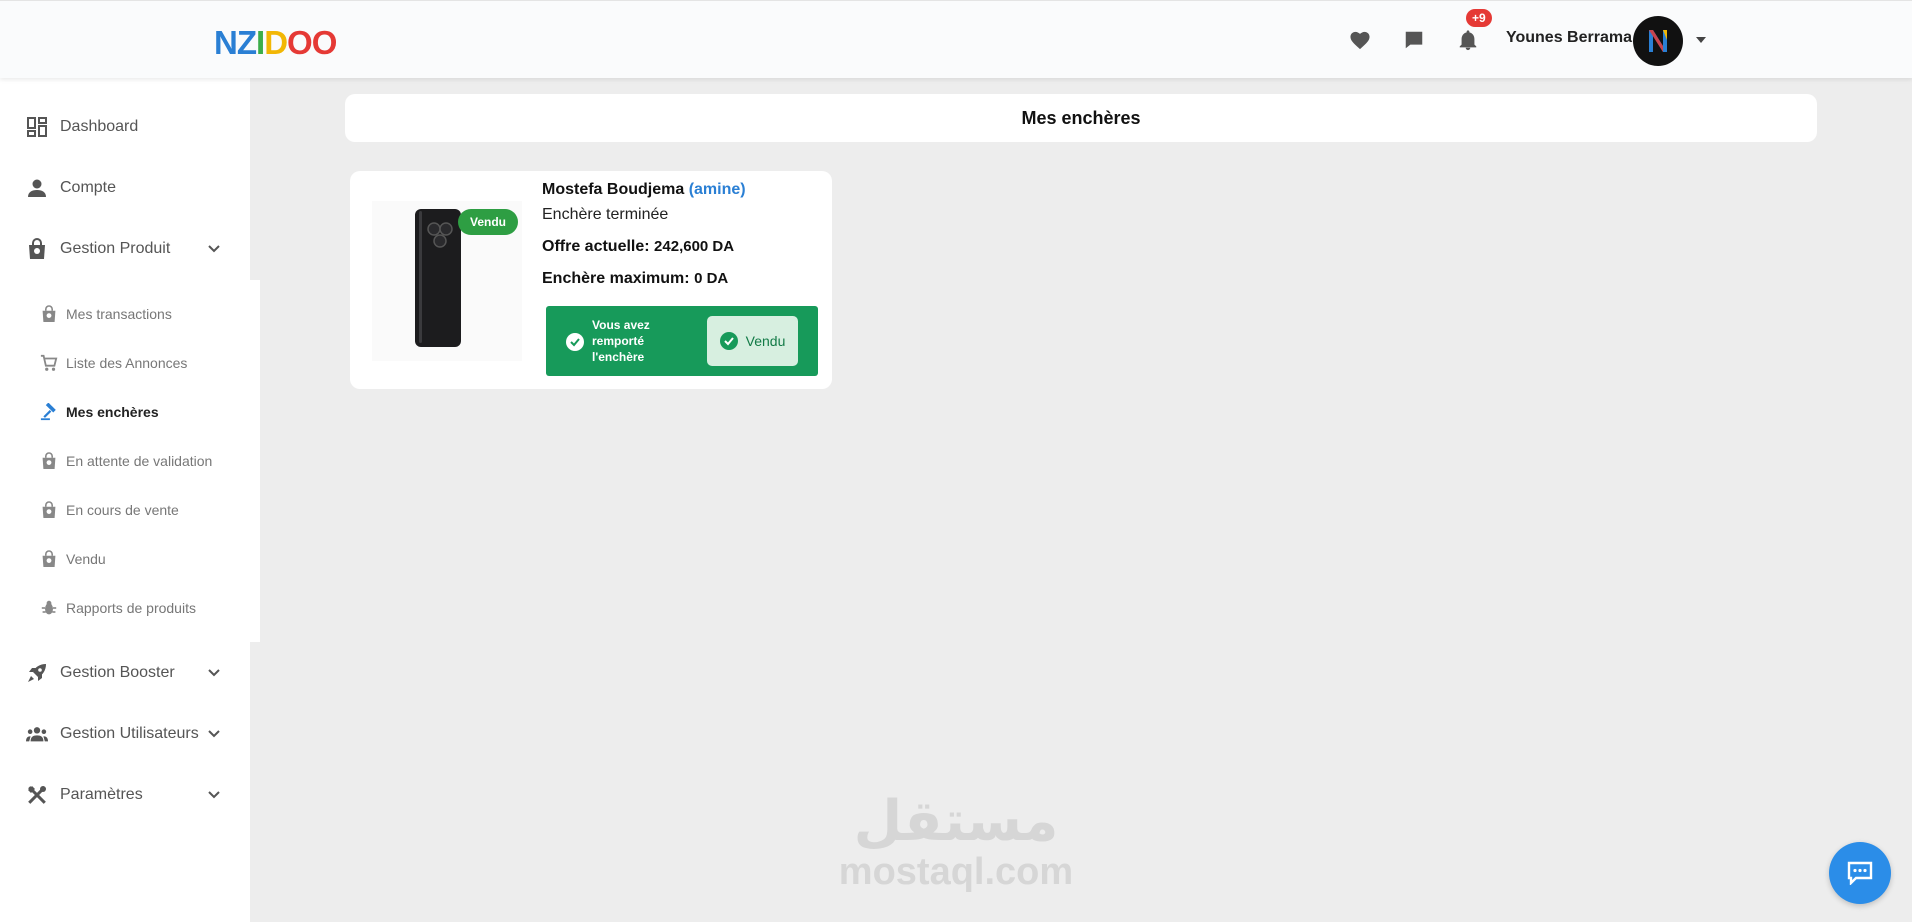 This screenshot has height=922, width=1912. Describe the element at coordinates (127, 363) in the screenshot. I see `sidebar-subitem-label: Liste des Annonces` at that location.